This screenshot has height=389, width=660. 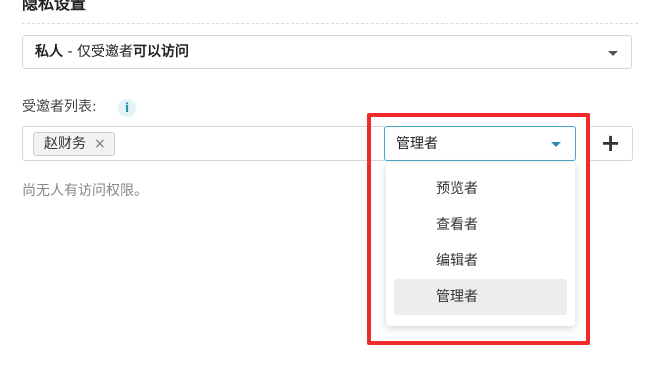 What do you see at coordinates (59, 107) in the screenshot?
I see `invitees-label: 受邀者列表:` at bounding box center [59, 107].